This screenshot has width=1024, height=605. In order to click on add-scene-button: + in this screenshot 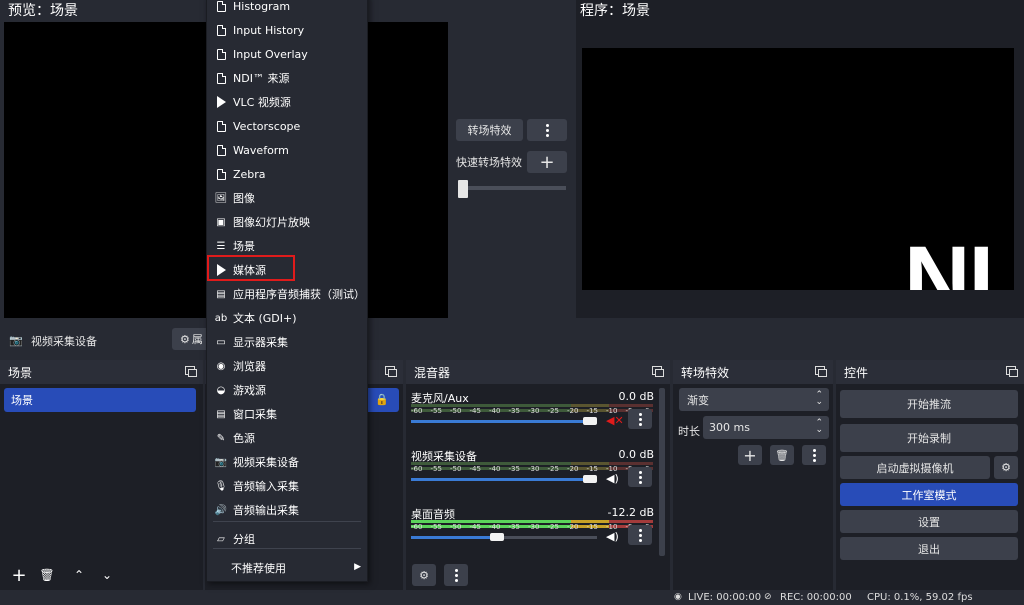, I will do `click(19, 575)`.